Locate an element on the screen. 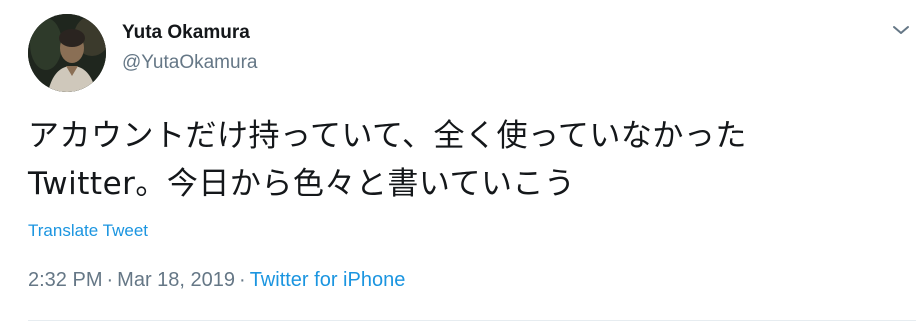 The image size is (916, 324). translate-tweet-link: Translate Tweet is located at coordinates (88, 231).